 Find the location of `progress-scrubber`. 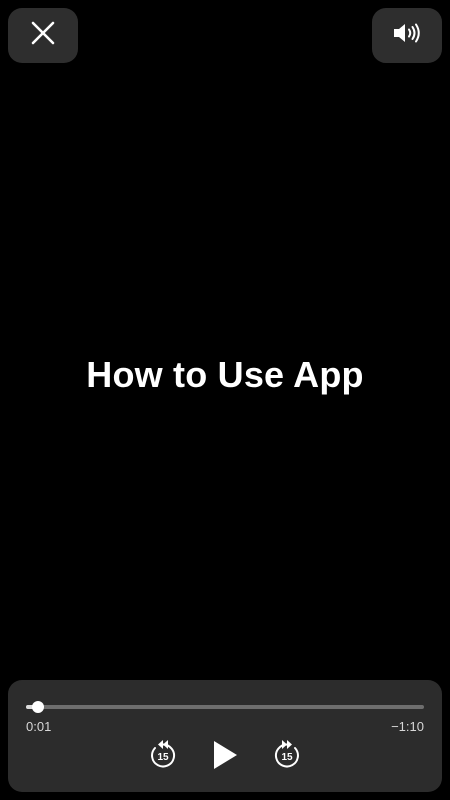

progress-scrubber is located at coordinates (225, 707).